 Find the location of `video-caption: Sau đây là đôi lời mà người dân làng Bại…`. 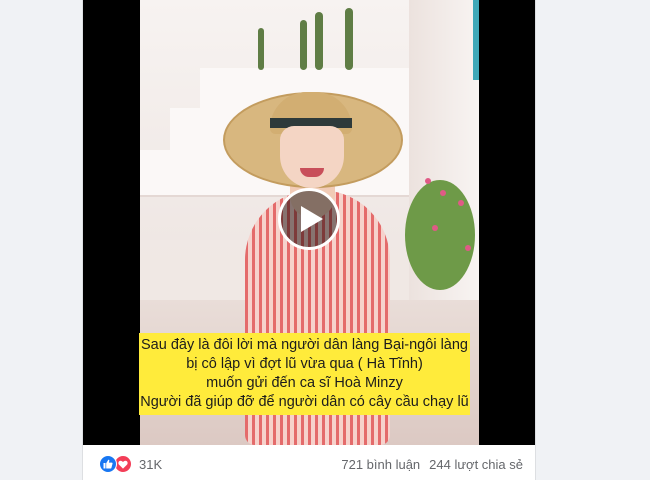

video-caption: Sau đây là đôi lời mà người dân làng Bại… is located at coordinates (304, 374).